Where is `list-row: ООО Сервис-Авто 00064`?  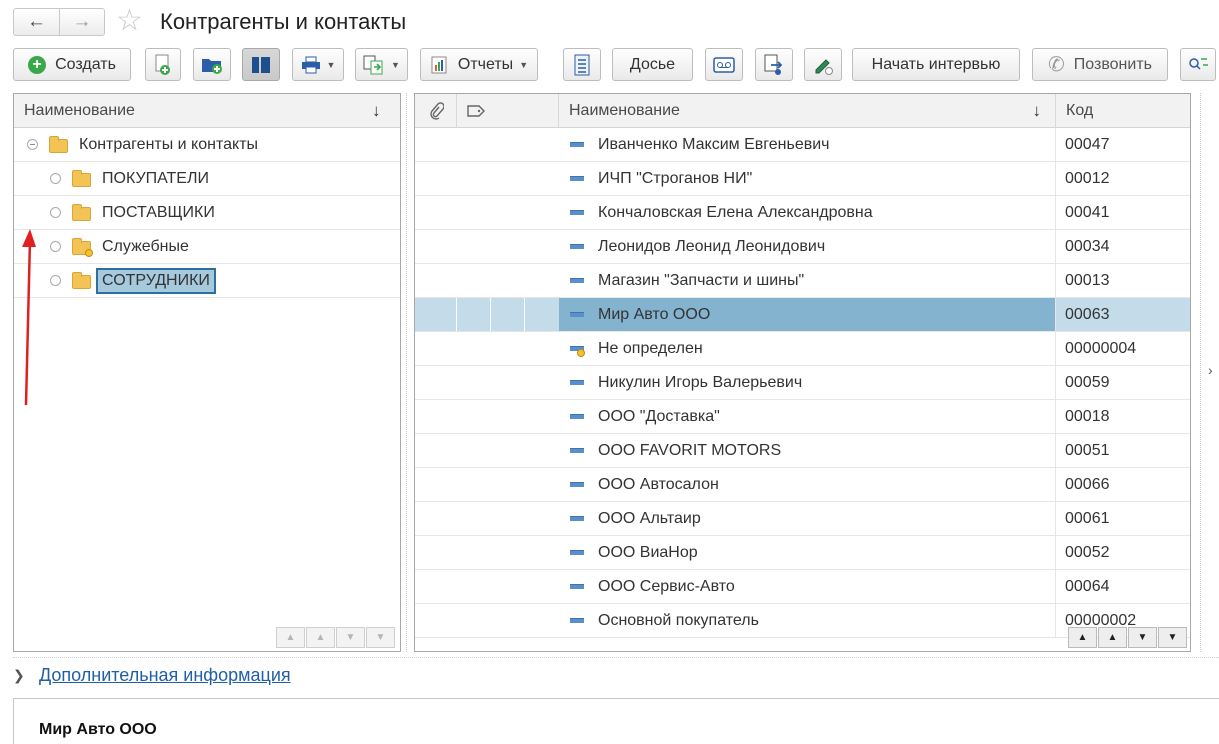 list-row: ООО Сервис-Авто 00064 is located at coordinates (802, 587).